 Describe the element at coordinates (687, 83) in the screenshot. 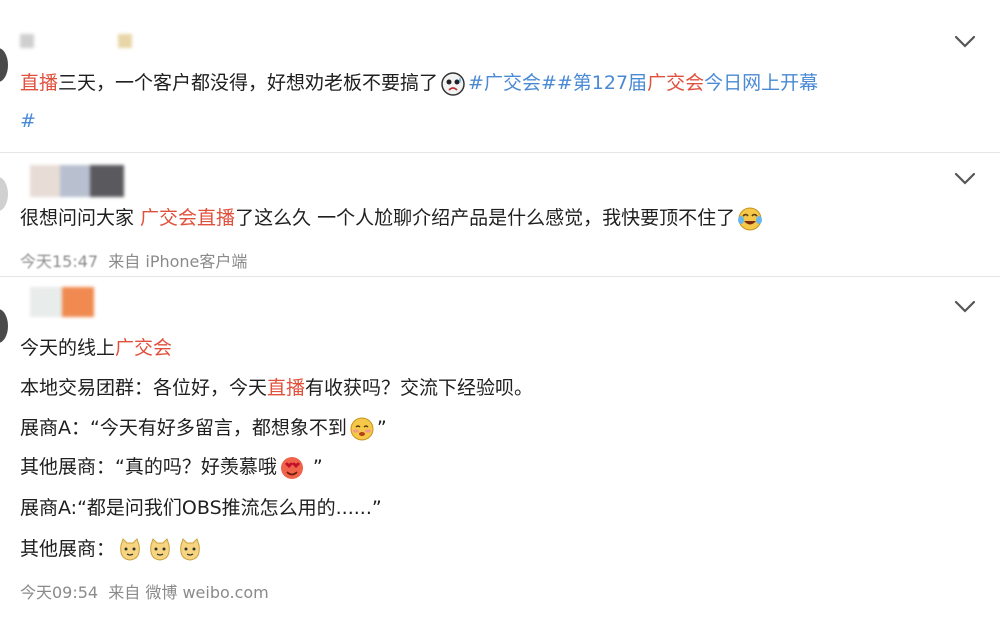

I see `hashtag-link: #第127届广交会今日网上开幕` at that location.